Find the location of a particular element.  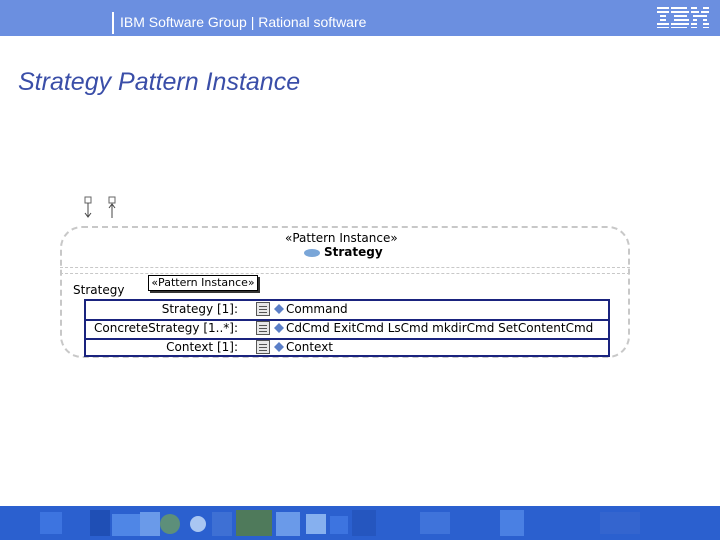

provided-port-icon is located at coordinates (112, 207).